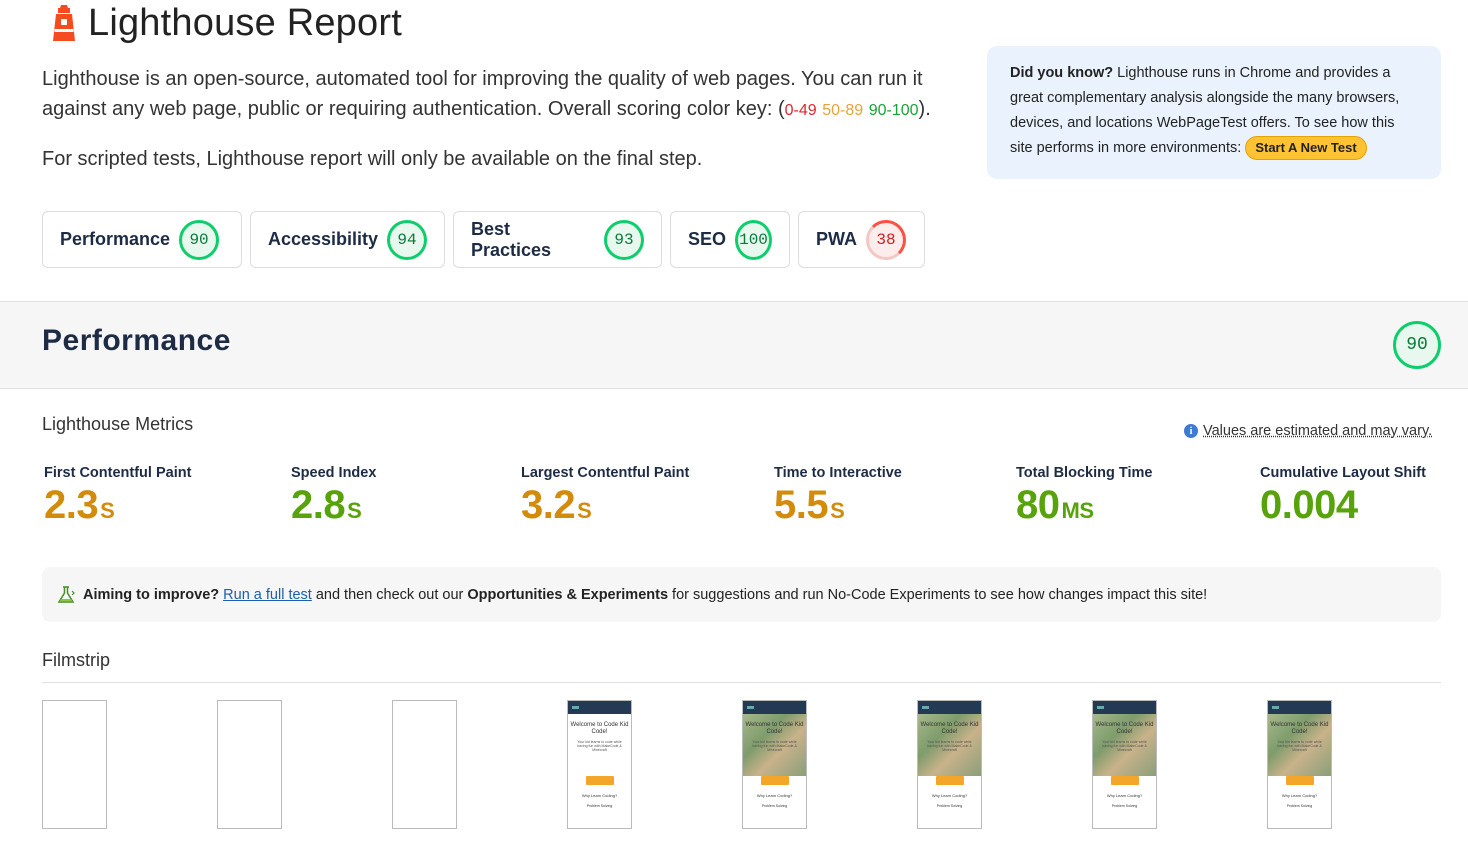 Image resolution: width=1468 pixels, height=854 pixels. Describe the element at coordinates (118, 473) in the screenshot. I see `metric-label: First Contentful Paint` at that location.